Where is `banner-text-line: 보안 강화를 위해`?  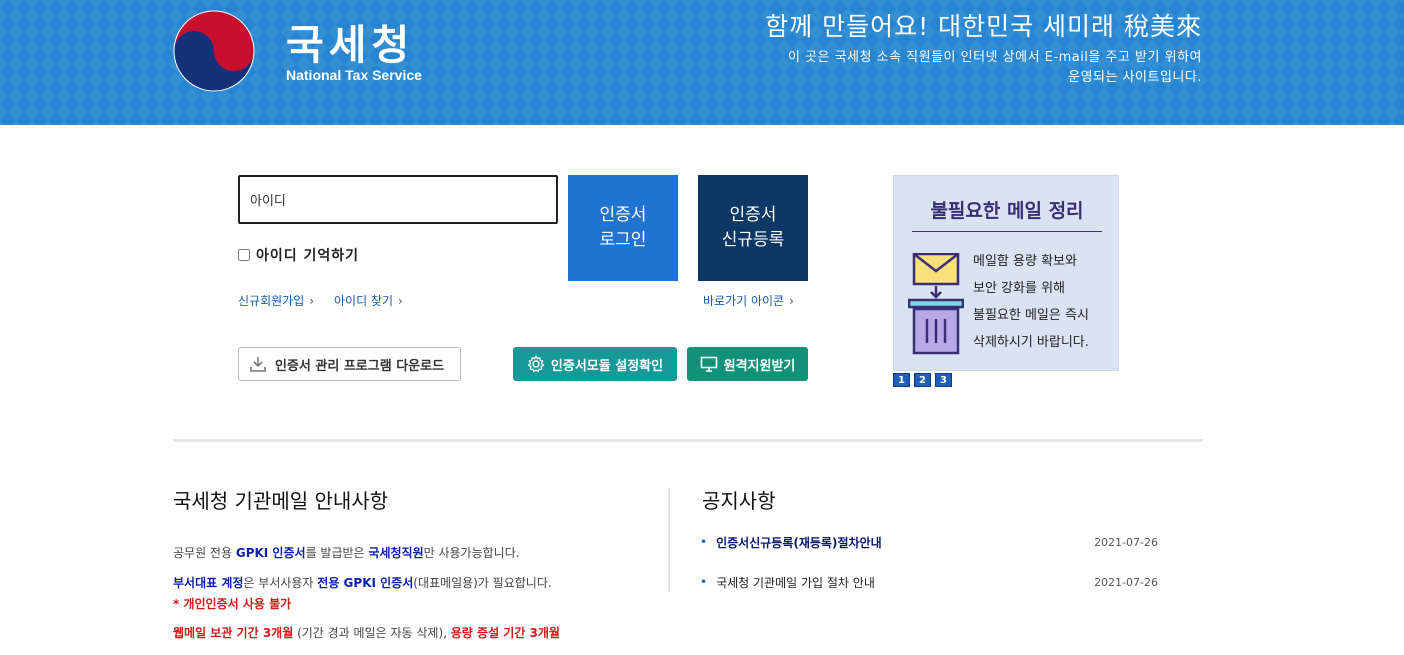 banner-text-line: 보안 강화를 위해 is located at coordinates (1019, 288).